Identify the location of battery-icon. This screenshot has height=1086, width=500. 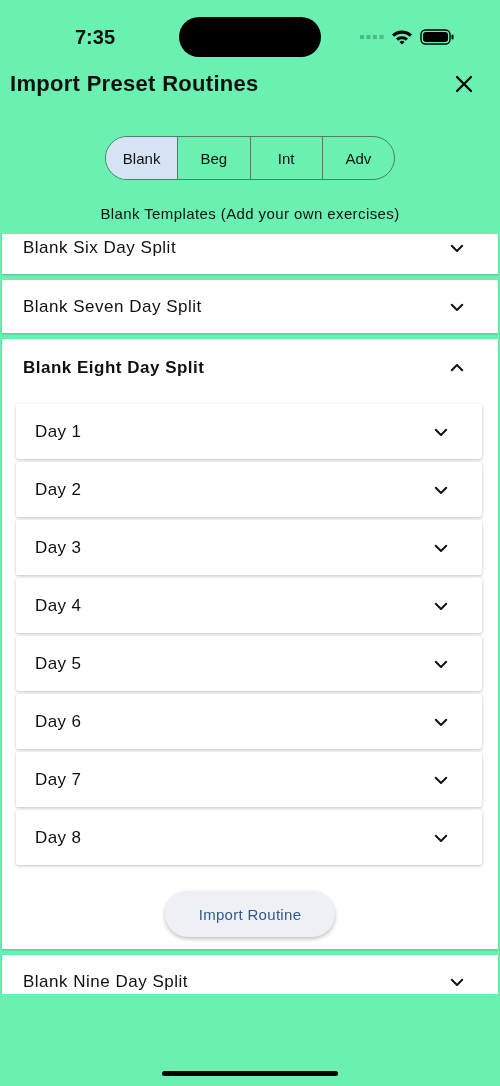
(437, 37).